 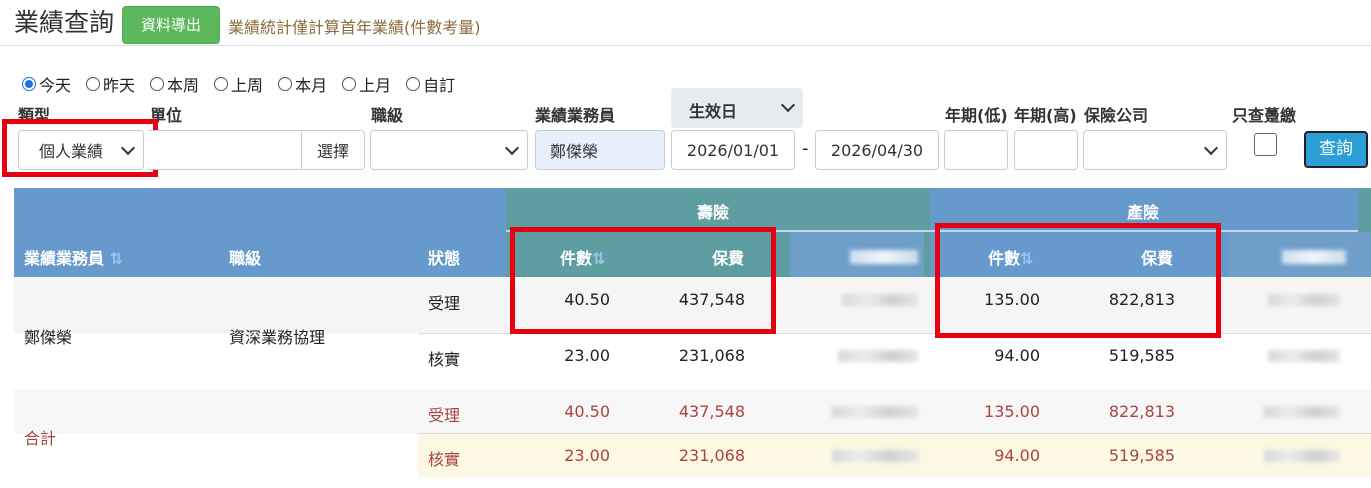 I want to click on col-status-header: 狀態, so click(x=444, y=258).